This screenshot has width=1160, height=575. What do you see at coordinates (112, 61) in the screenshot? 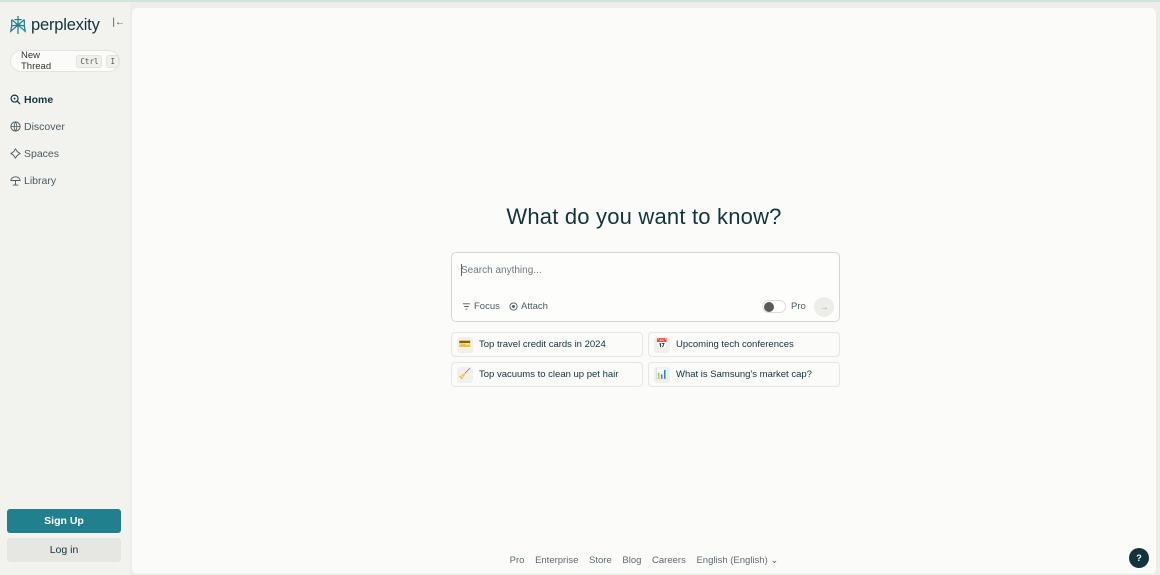
I see `shortcut-key-i: I` at bounding box center [112, 61].